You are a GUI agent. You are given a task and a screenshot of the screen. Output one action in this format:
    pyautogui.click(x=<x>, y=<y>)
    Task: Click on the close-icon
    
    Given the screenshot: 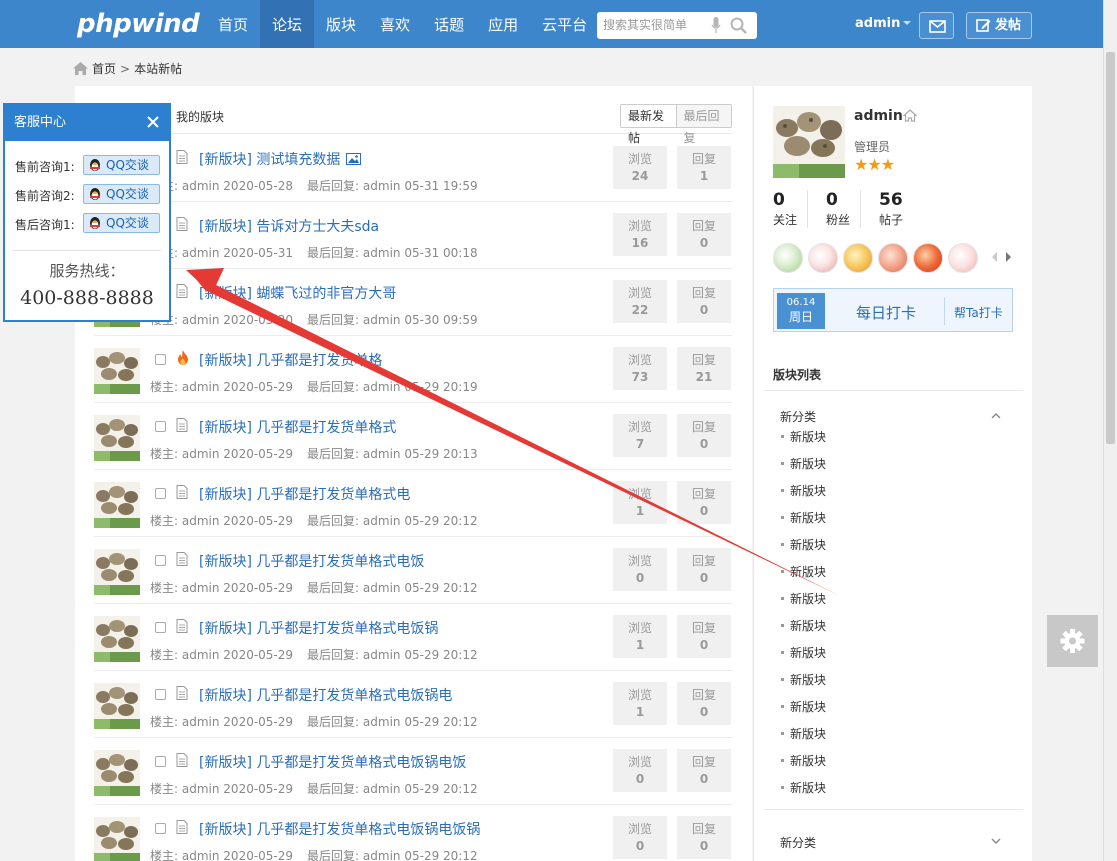 What is the action you would take?
    pyautogui.click(x=153, y=122)
    